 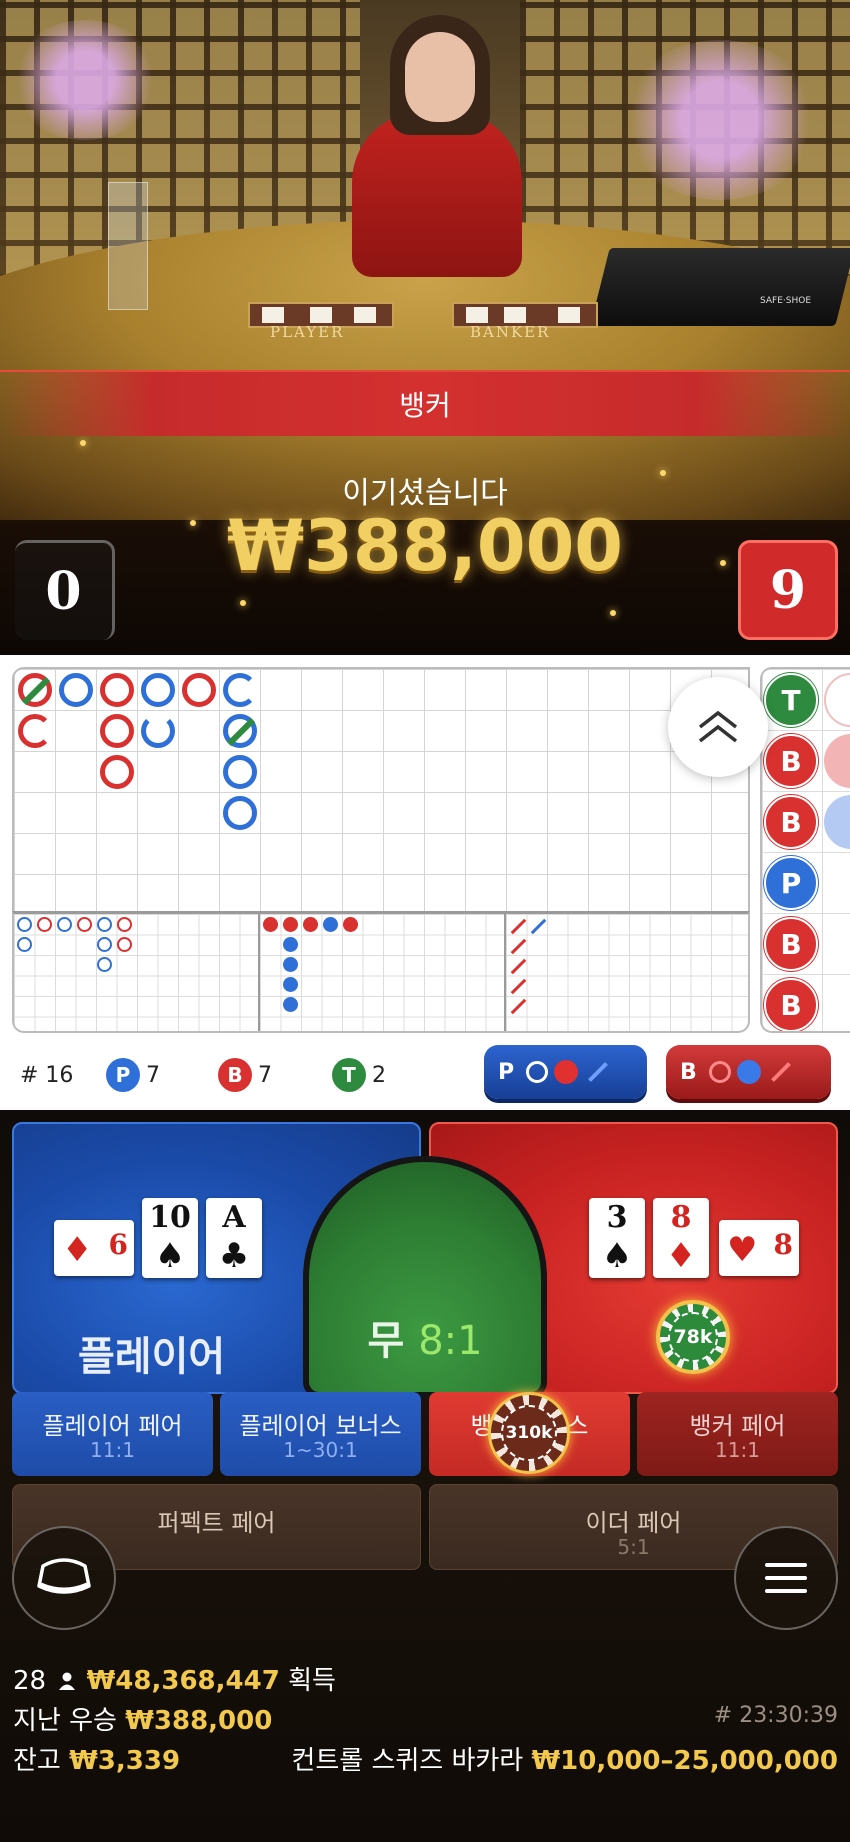 What do you see at coordinates (47, 1075) in the screenshot?
I see `round-count: # 16` at bounding box center [47, 1075].